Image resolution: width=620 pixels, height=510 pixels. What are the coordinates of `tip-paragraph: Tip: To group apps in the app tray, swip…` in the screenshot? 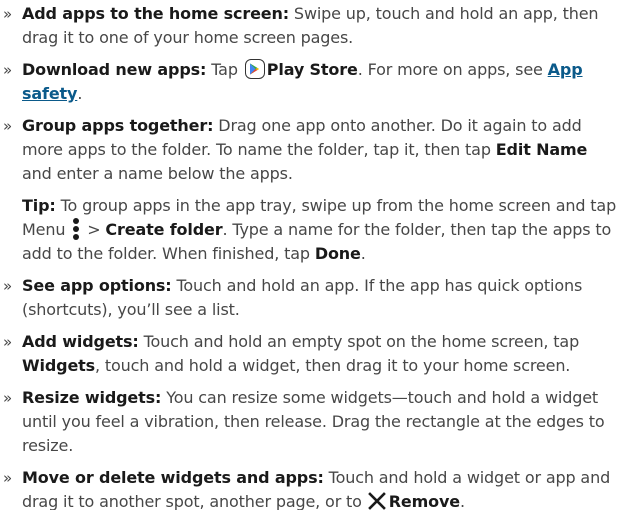 It's located at (310, 230).